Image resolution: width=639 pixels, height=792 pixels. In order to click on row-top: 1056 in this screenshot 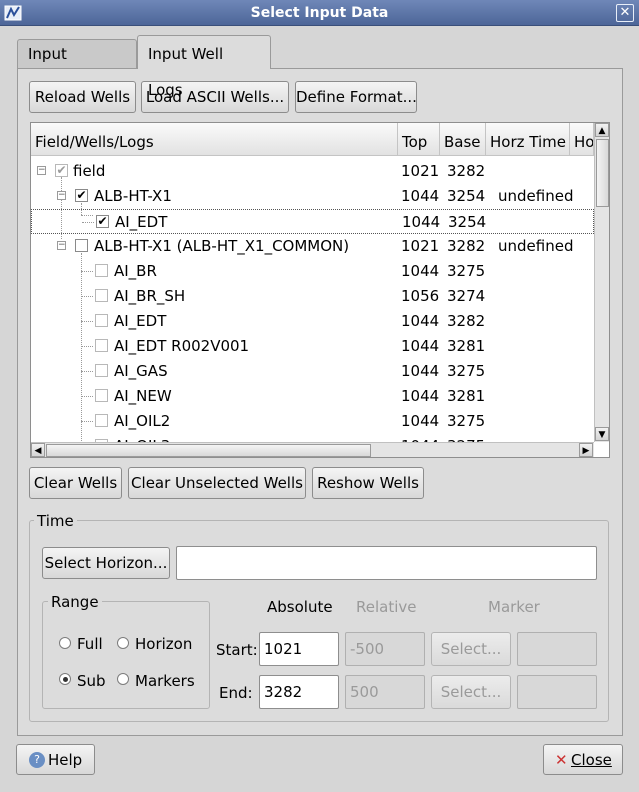, I will do `click(420, 296)`.